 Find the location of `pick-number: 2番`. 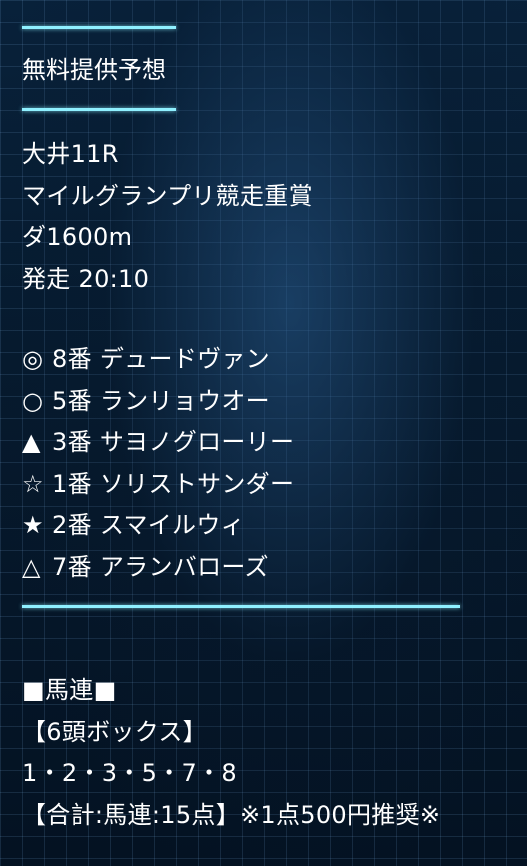

pick-number: 2番 is located at coordinates (72, 525).